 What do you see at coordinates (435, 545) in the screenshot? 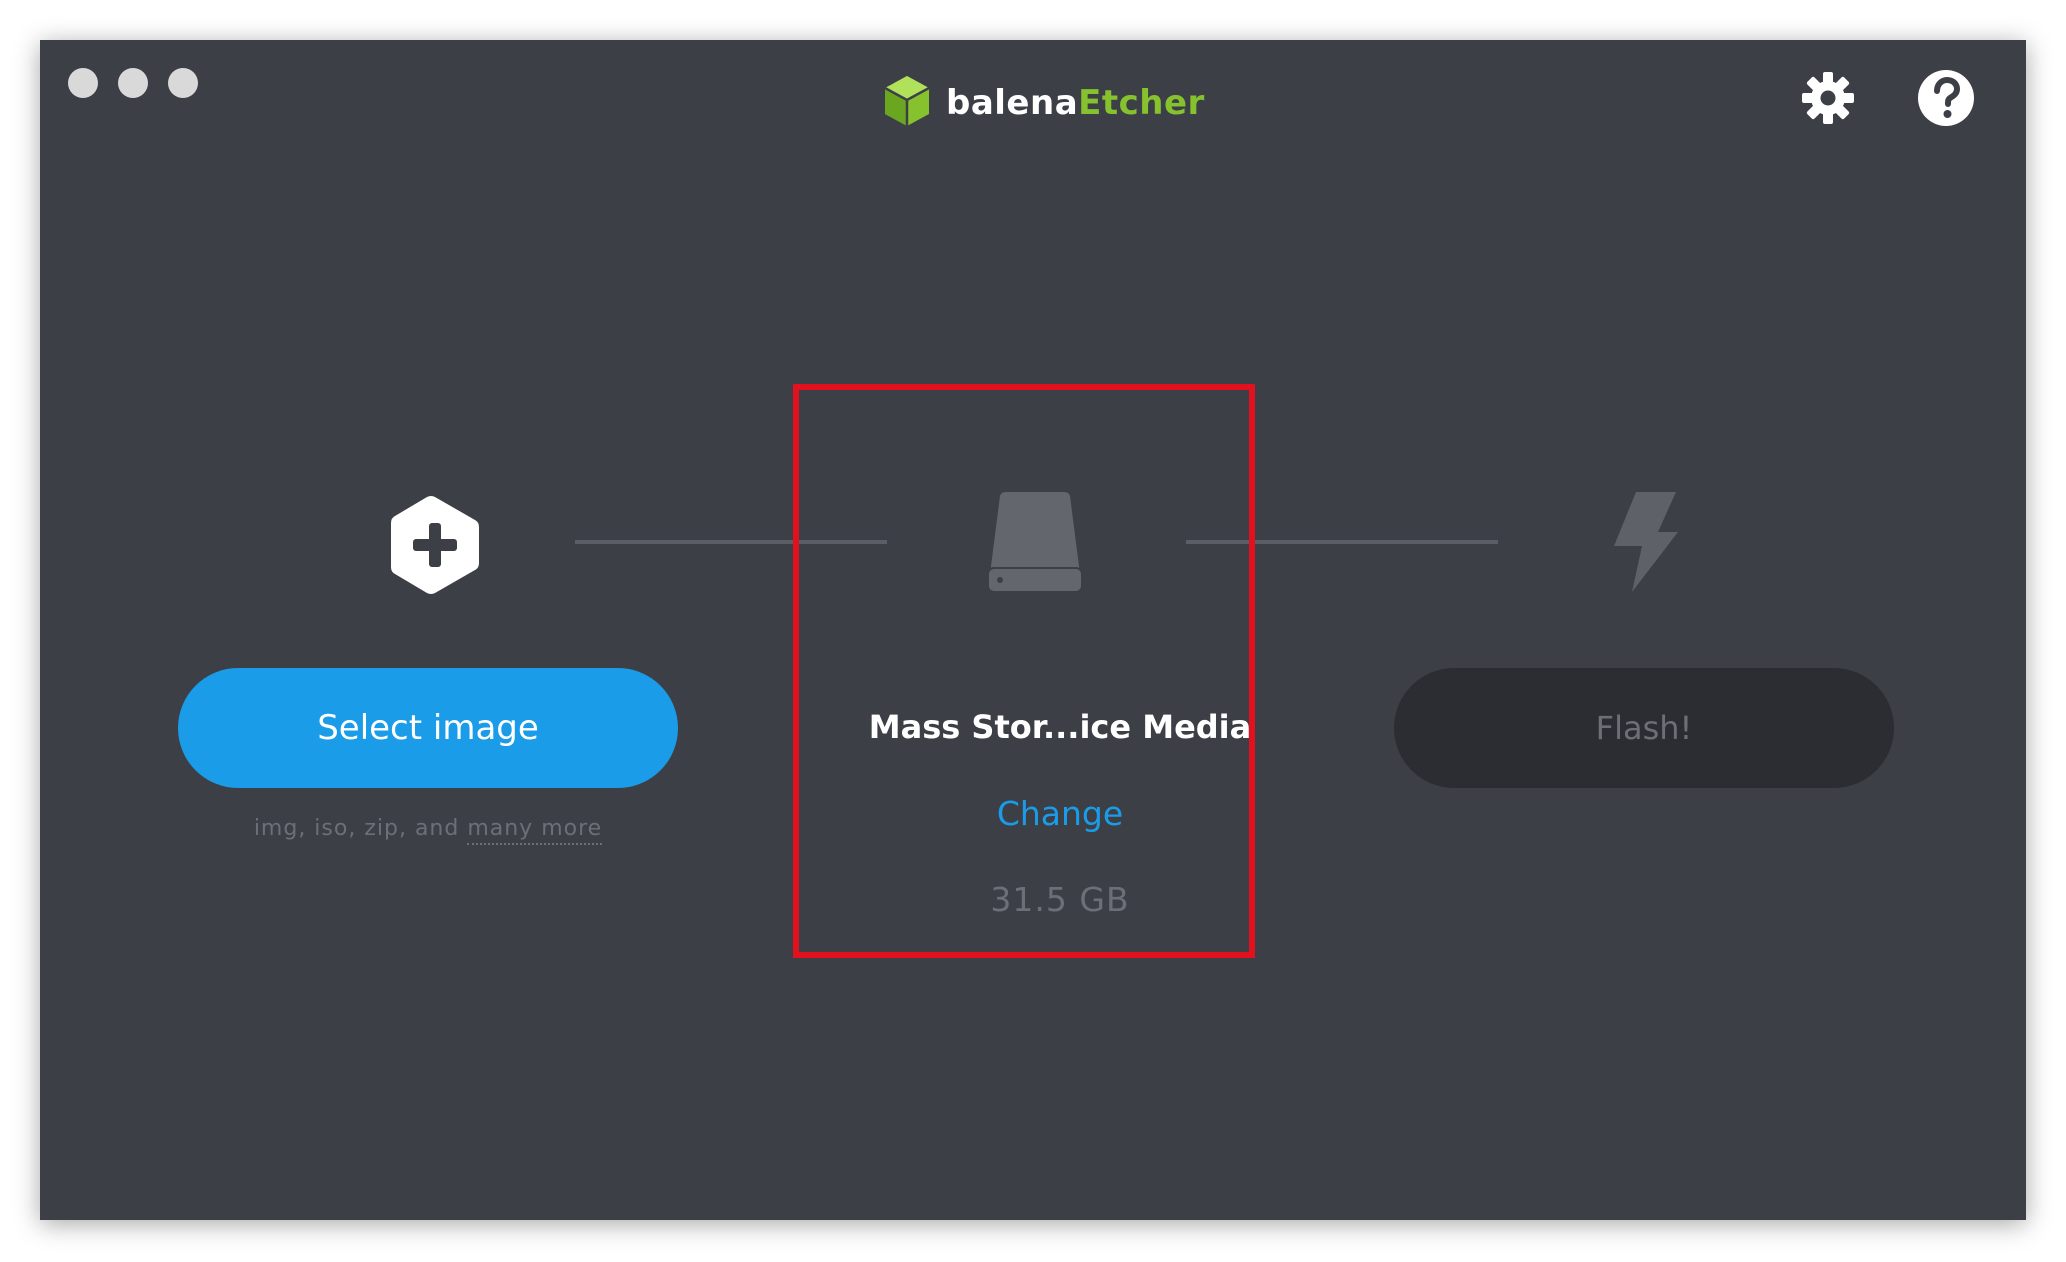
I see `plus-hexagon-icon` at bounding box center [435, 545].